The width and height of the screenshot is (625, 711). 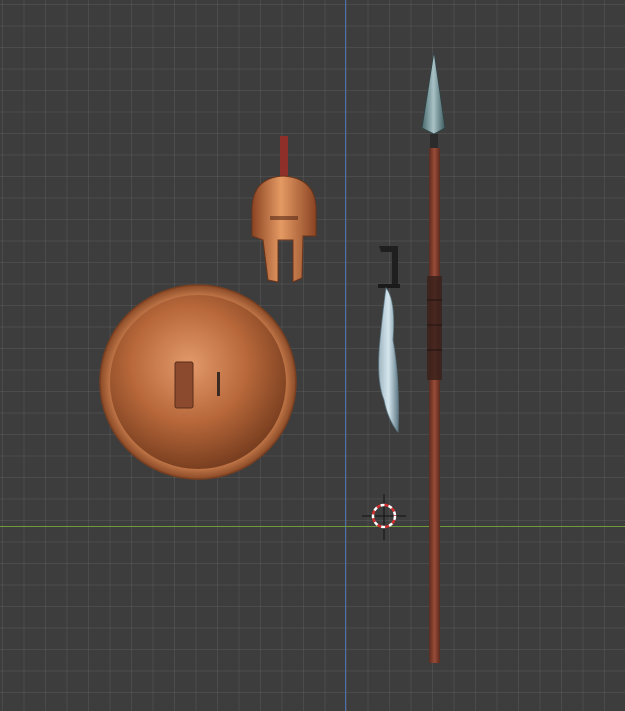 I want to click on helmet-eye-slit, so click(x=284, y=218).